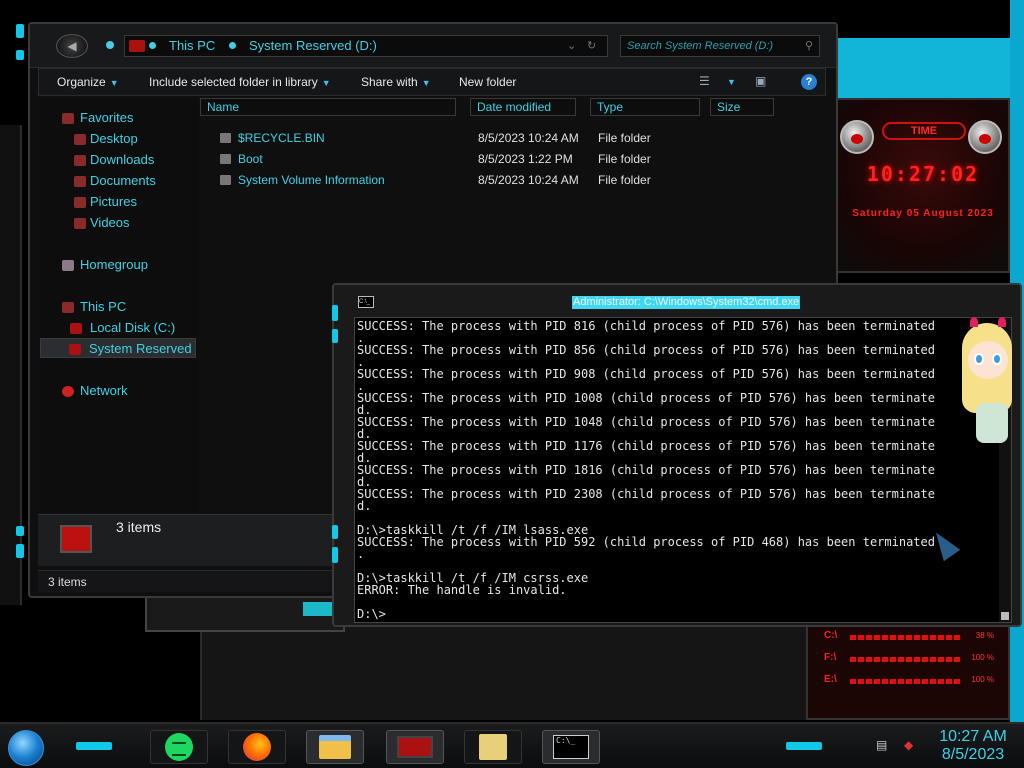  Describe the element at coordinates (328, 107) in the screenshot. I see `column-name: Name` at that location.